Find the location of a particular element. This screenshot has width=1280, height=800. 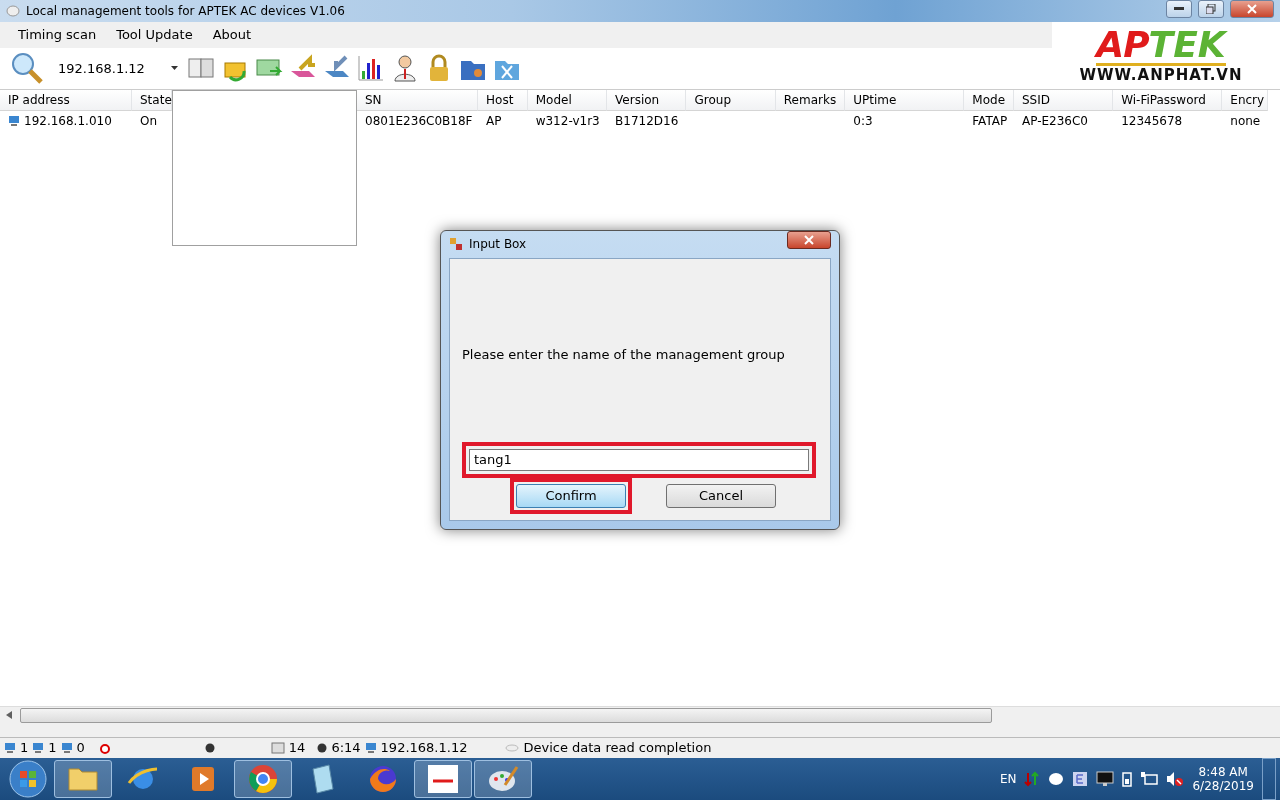

window-title: Local management tools for APTEK AC devices V1.06 is located at coordinates (186, 10).